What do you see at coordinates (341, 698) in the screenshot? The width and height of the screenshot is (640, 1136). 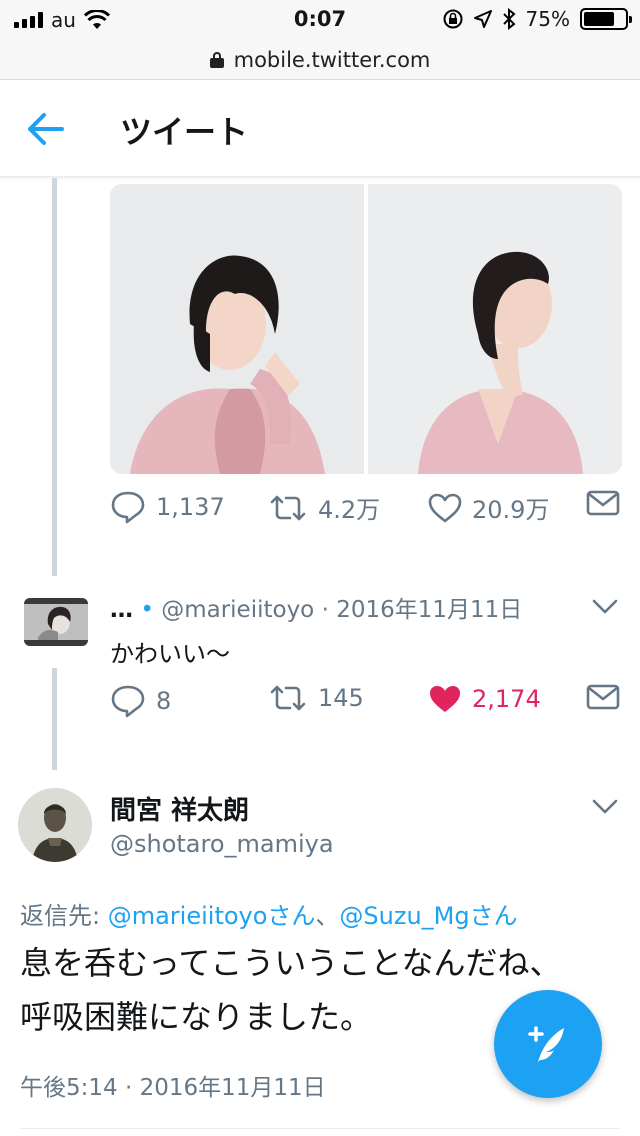 I see `retweet-count: 145` at bounding box center [341, 698].